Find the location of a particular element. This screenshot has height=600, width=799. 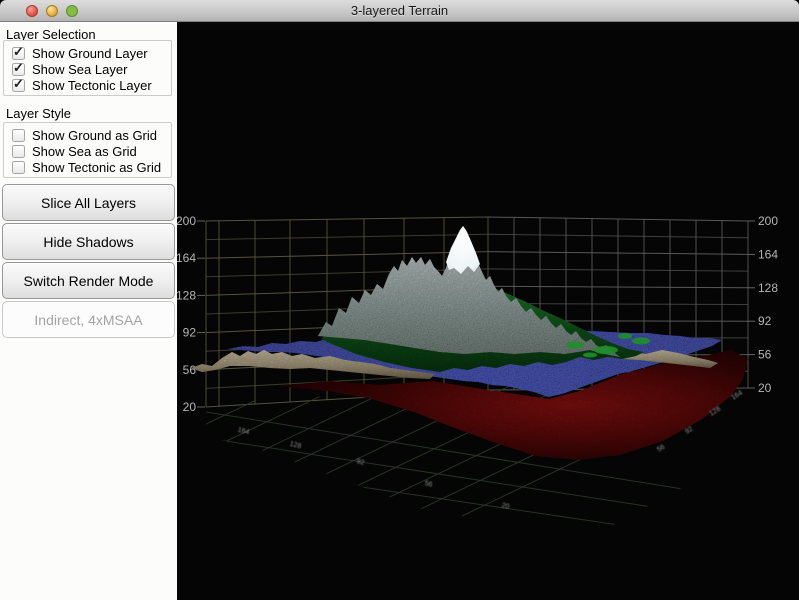

checkbox-label: Show Tectonic Layer is located at coordinates (92, 85).